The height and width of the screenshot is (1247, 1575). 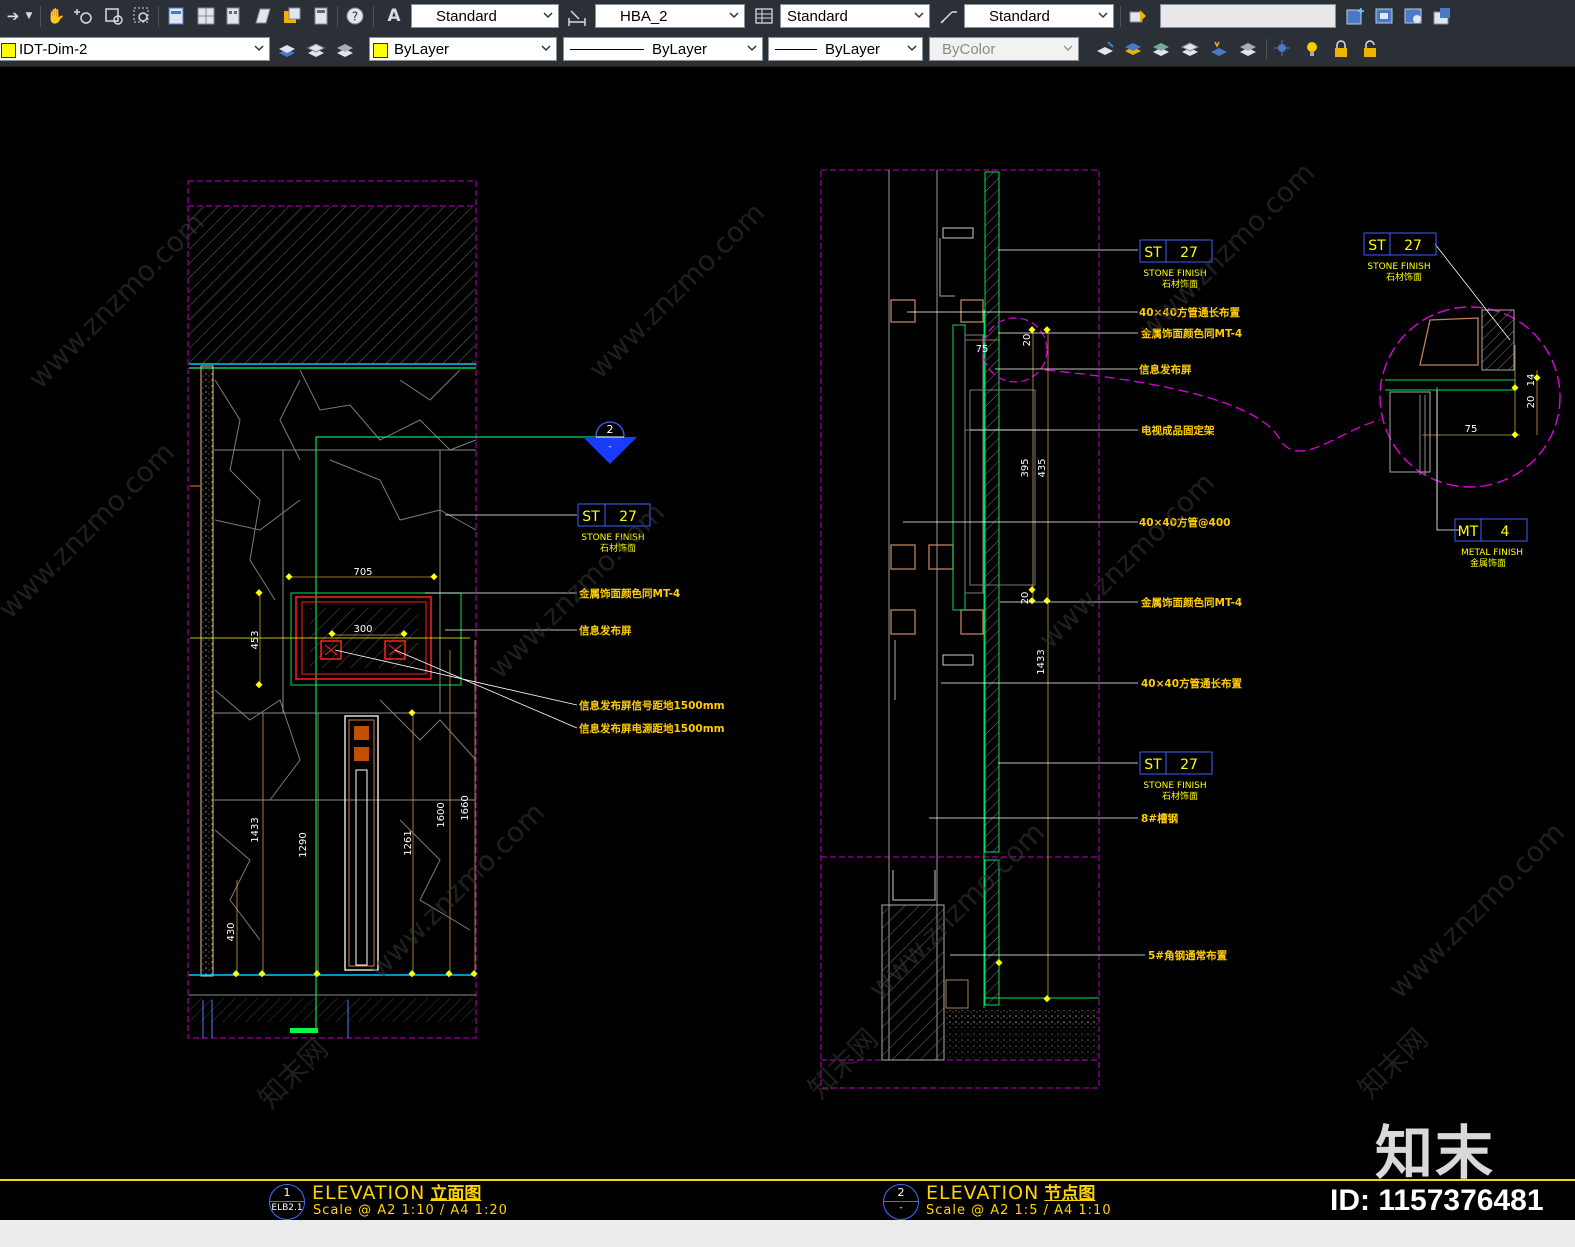 I want to click on layout-viewport-icon, so click(x=1355, y=16).